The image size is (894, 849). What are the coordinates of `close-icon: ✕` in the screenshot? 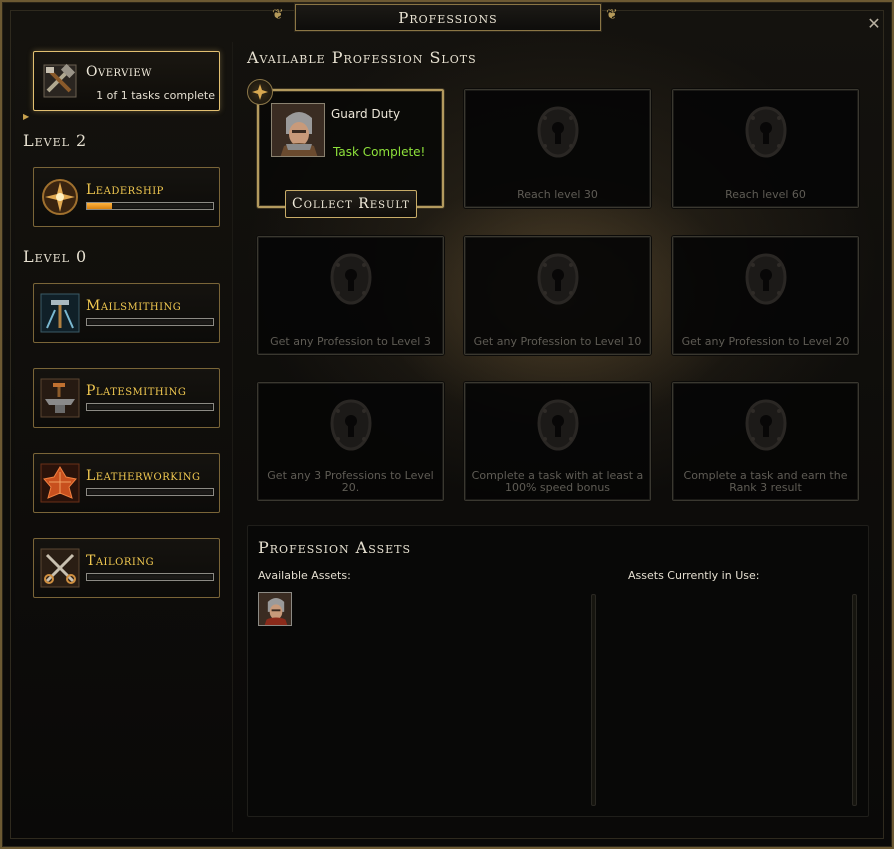 It's located at (874, 24).